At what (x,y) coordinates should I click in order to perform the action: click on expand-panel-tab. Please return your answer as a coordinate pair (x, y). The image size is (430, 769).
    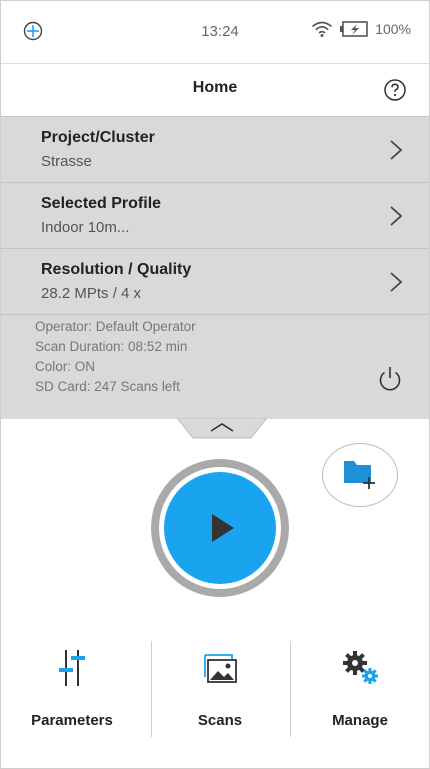
    Looking at the image, I should click on (222, 429).